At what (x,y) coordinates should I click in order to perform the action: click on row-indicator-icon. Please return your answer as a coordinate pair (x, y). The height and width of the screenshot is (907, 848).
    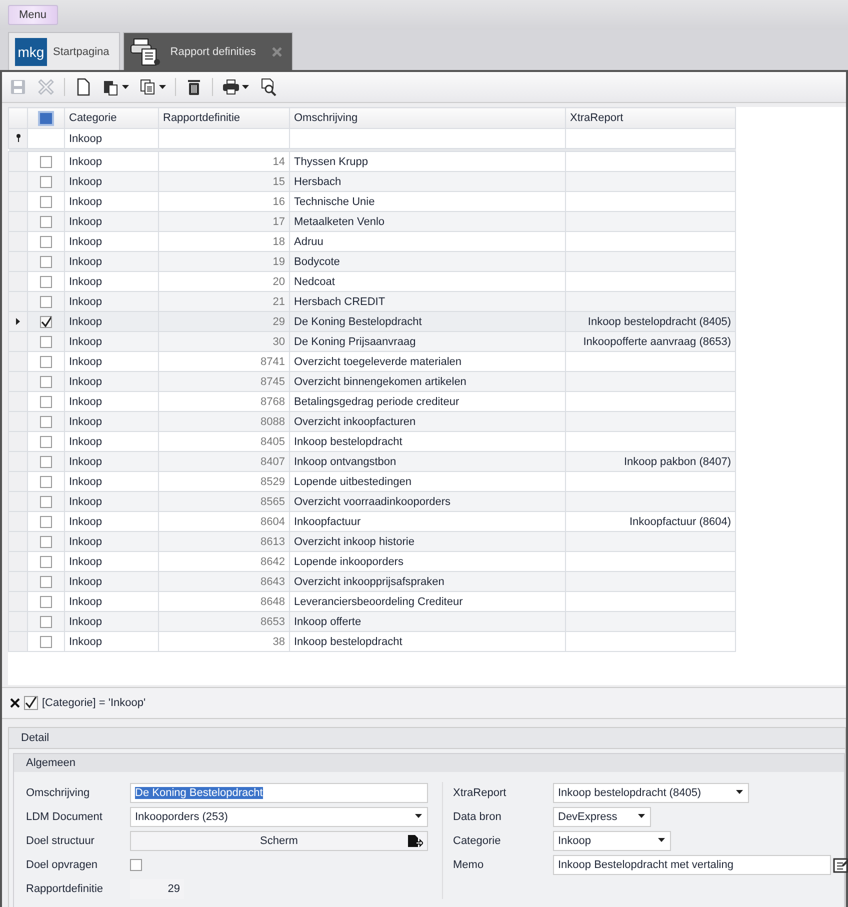
    Looking at the image, I should click on (18, 321).